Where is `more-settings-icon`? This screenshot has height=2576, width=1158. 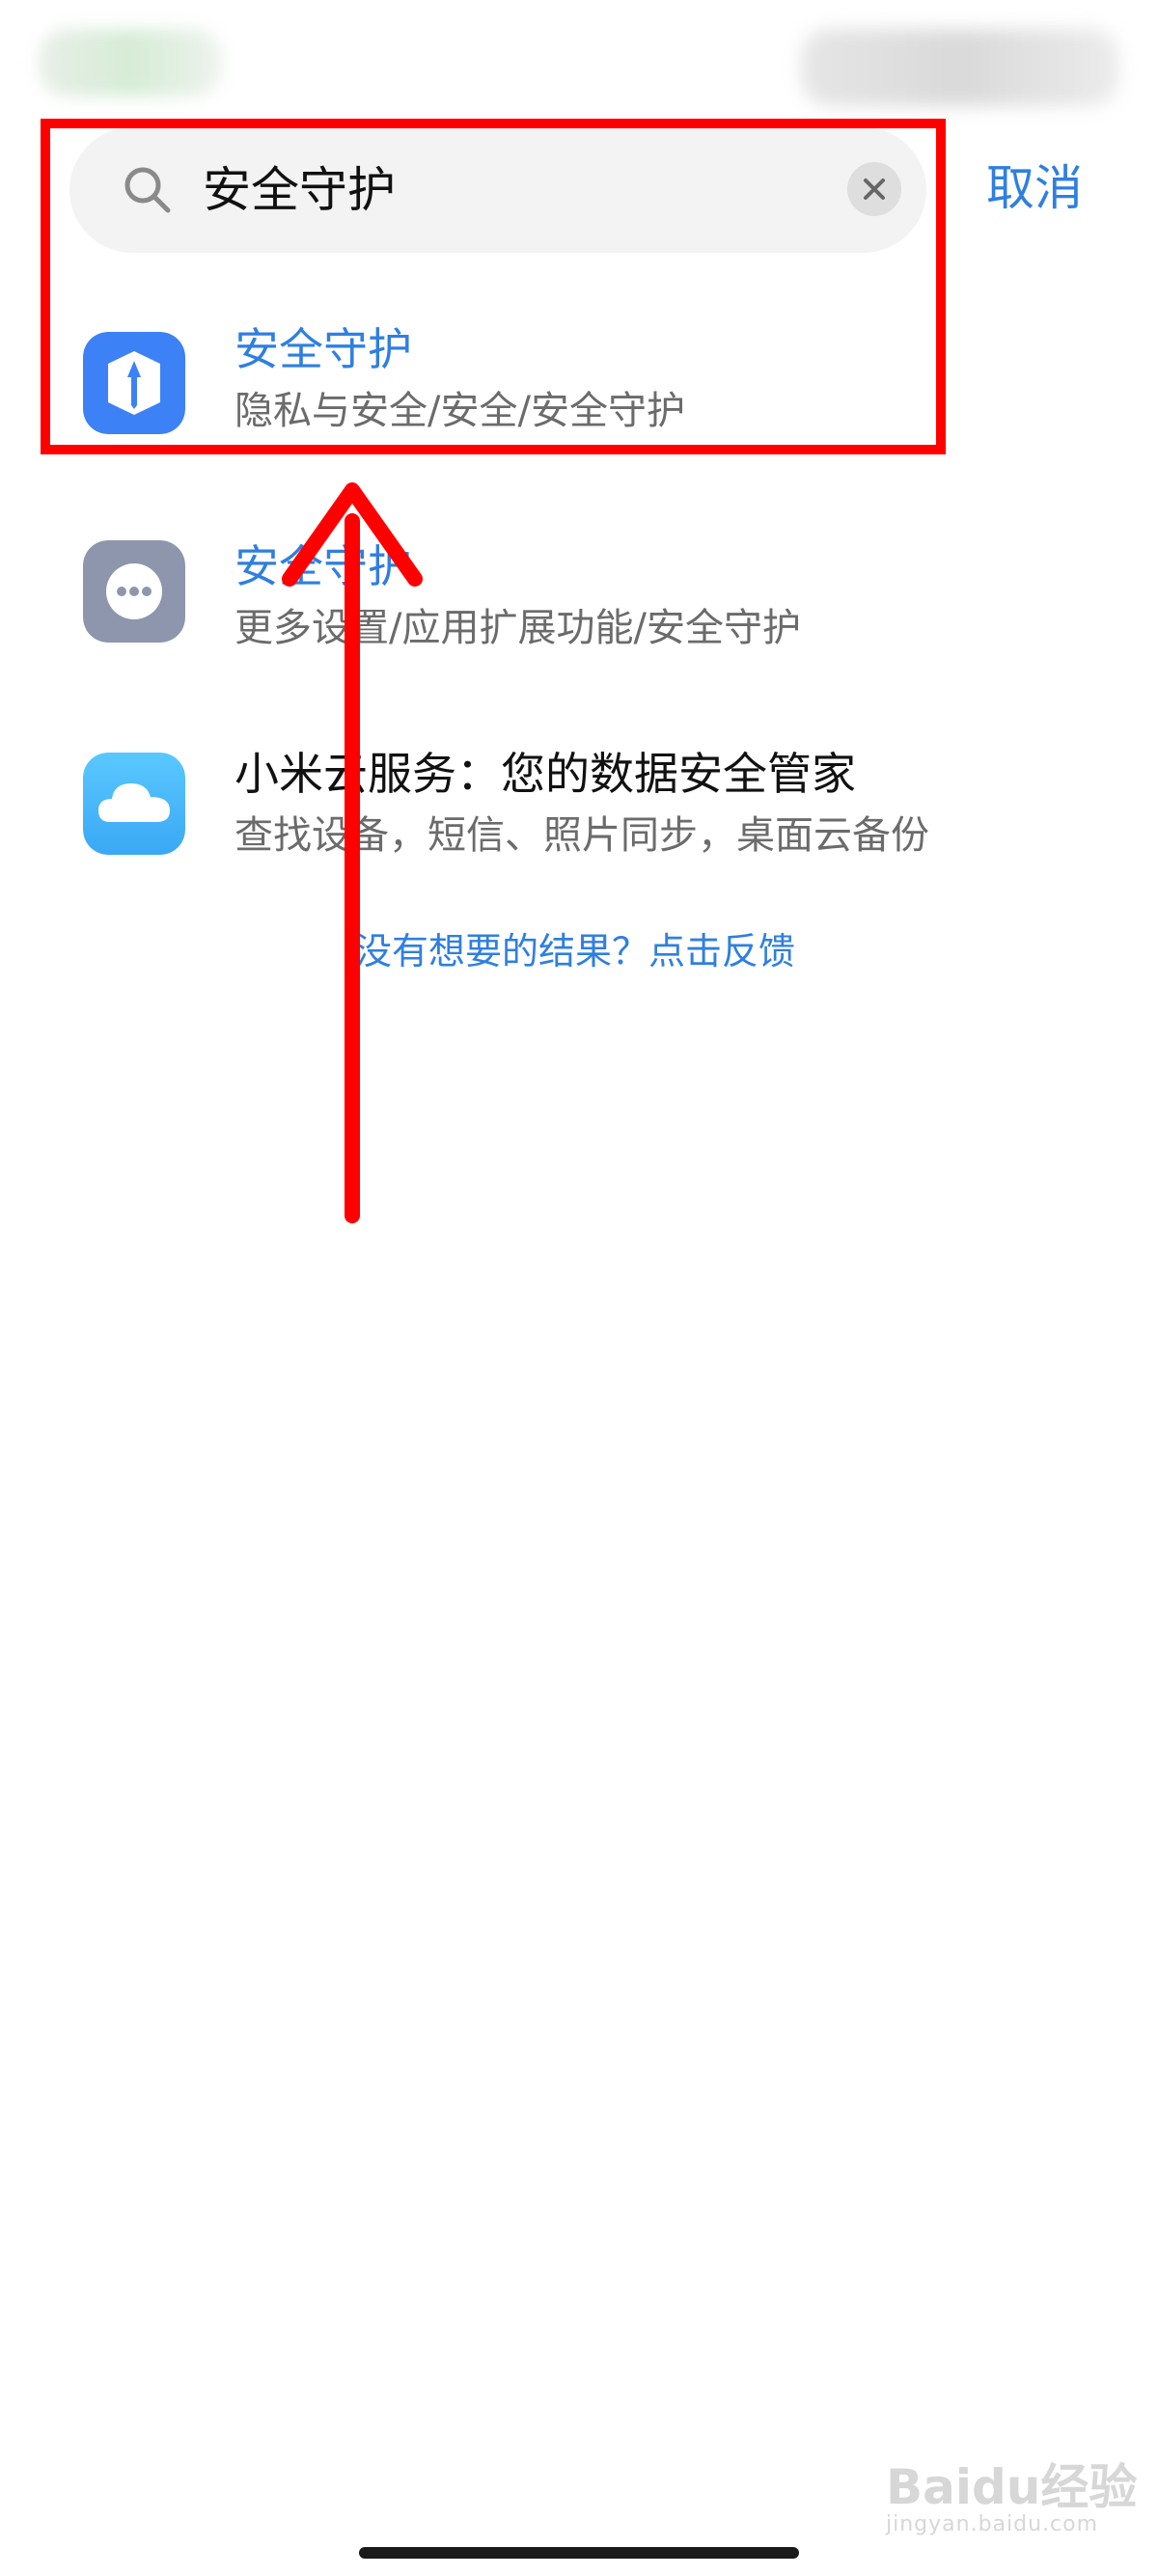
more-settings-icon is located at coordinates (134, 592).